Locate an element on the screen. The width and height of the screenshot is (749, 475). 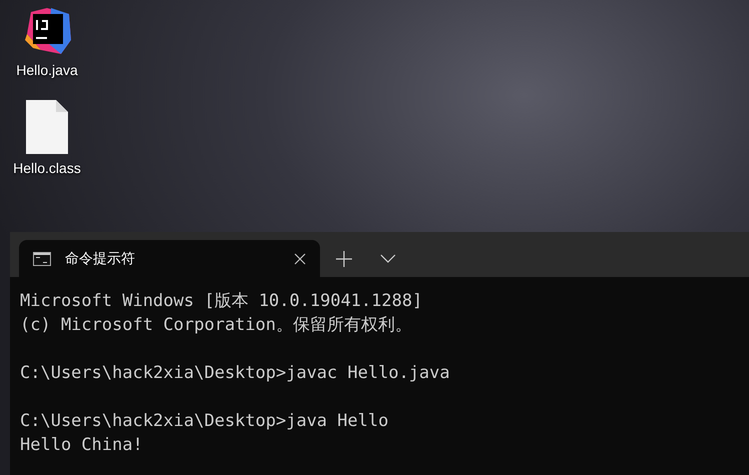
desktop-icon-label: Hello.java is located at coordinates (47, 70).